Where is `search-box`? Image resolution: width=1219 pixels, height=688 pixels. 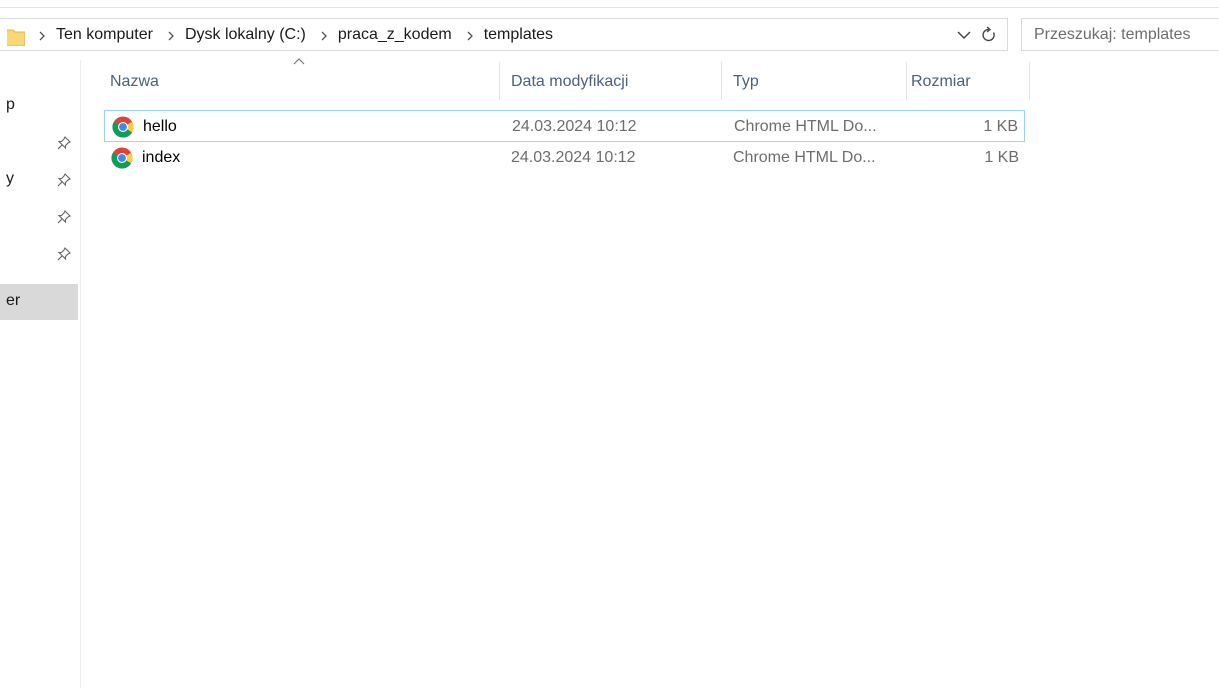 search-box is located at coordinates (1120, 34).